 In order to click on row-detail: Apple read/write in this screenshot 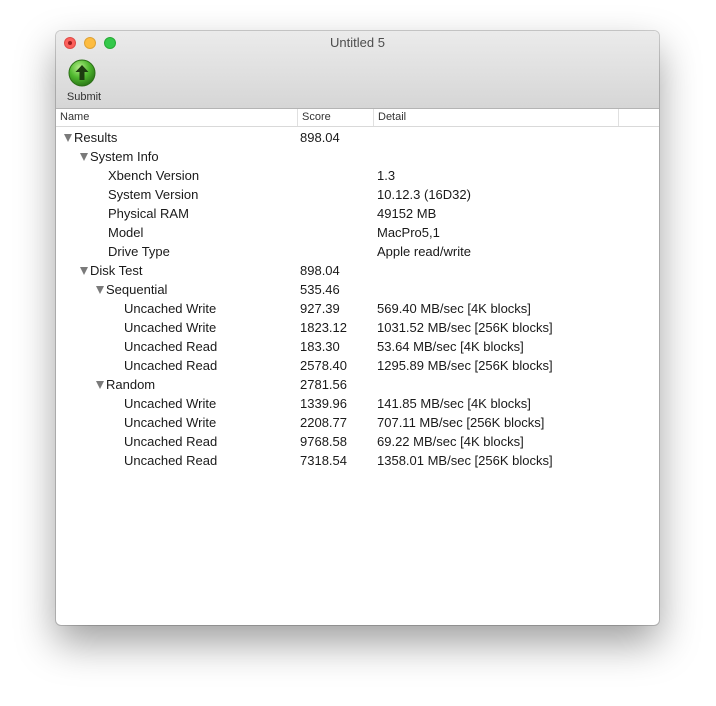, I will do `click(424, 251)`.